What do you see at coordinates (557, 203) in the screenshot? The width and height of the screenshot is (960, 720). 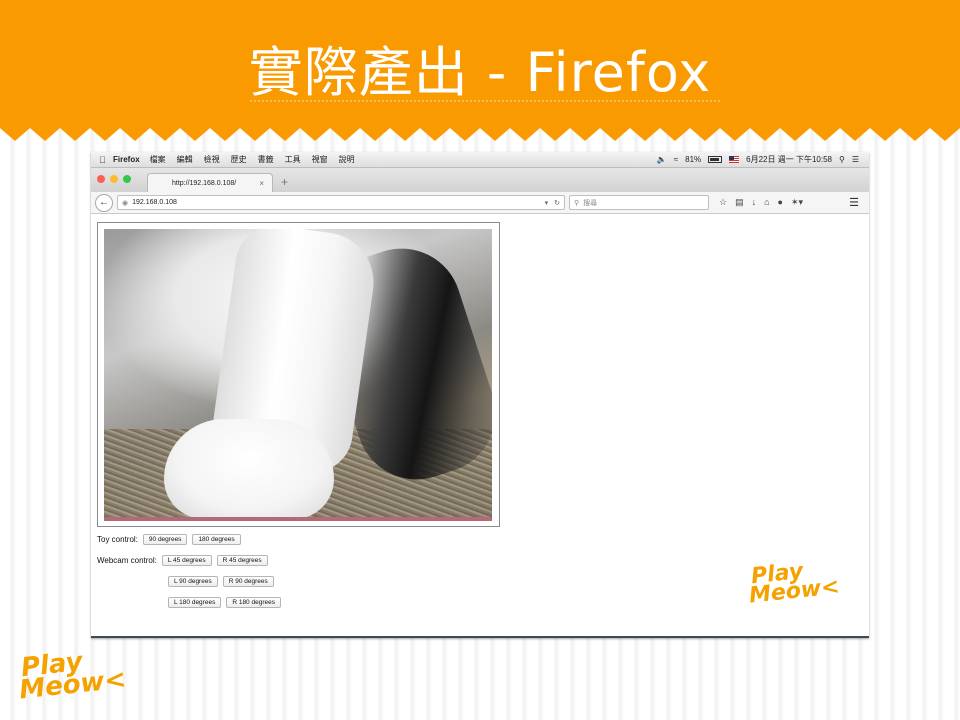 I see `reload-icon: ↻` at bounding box center [557, 203].